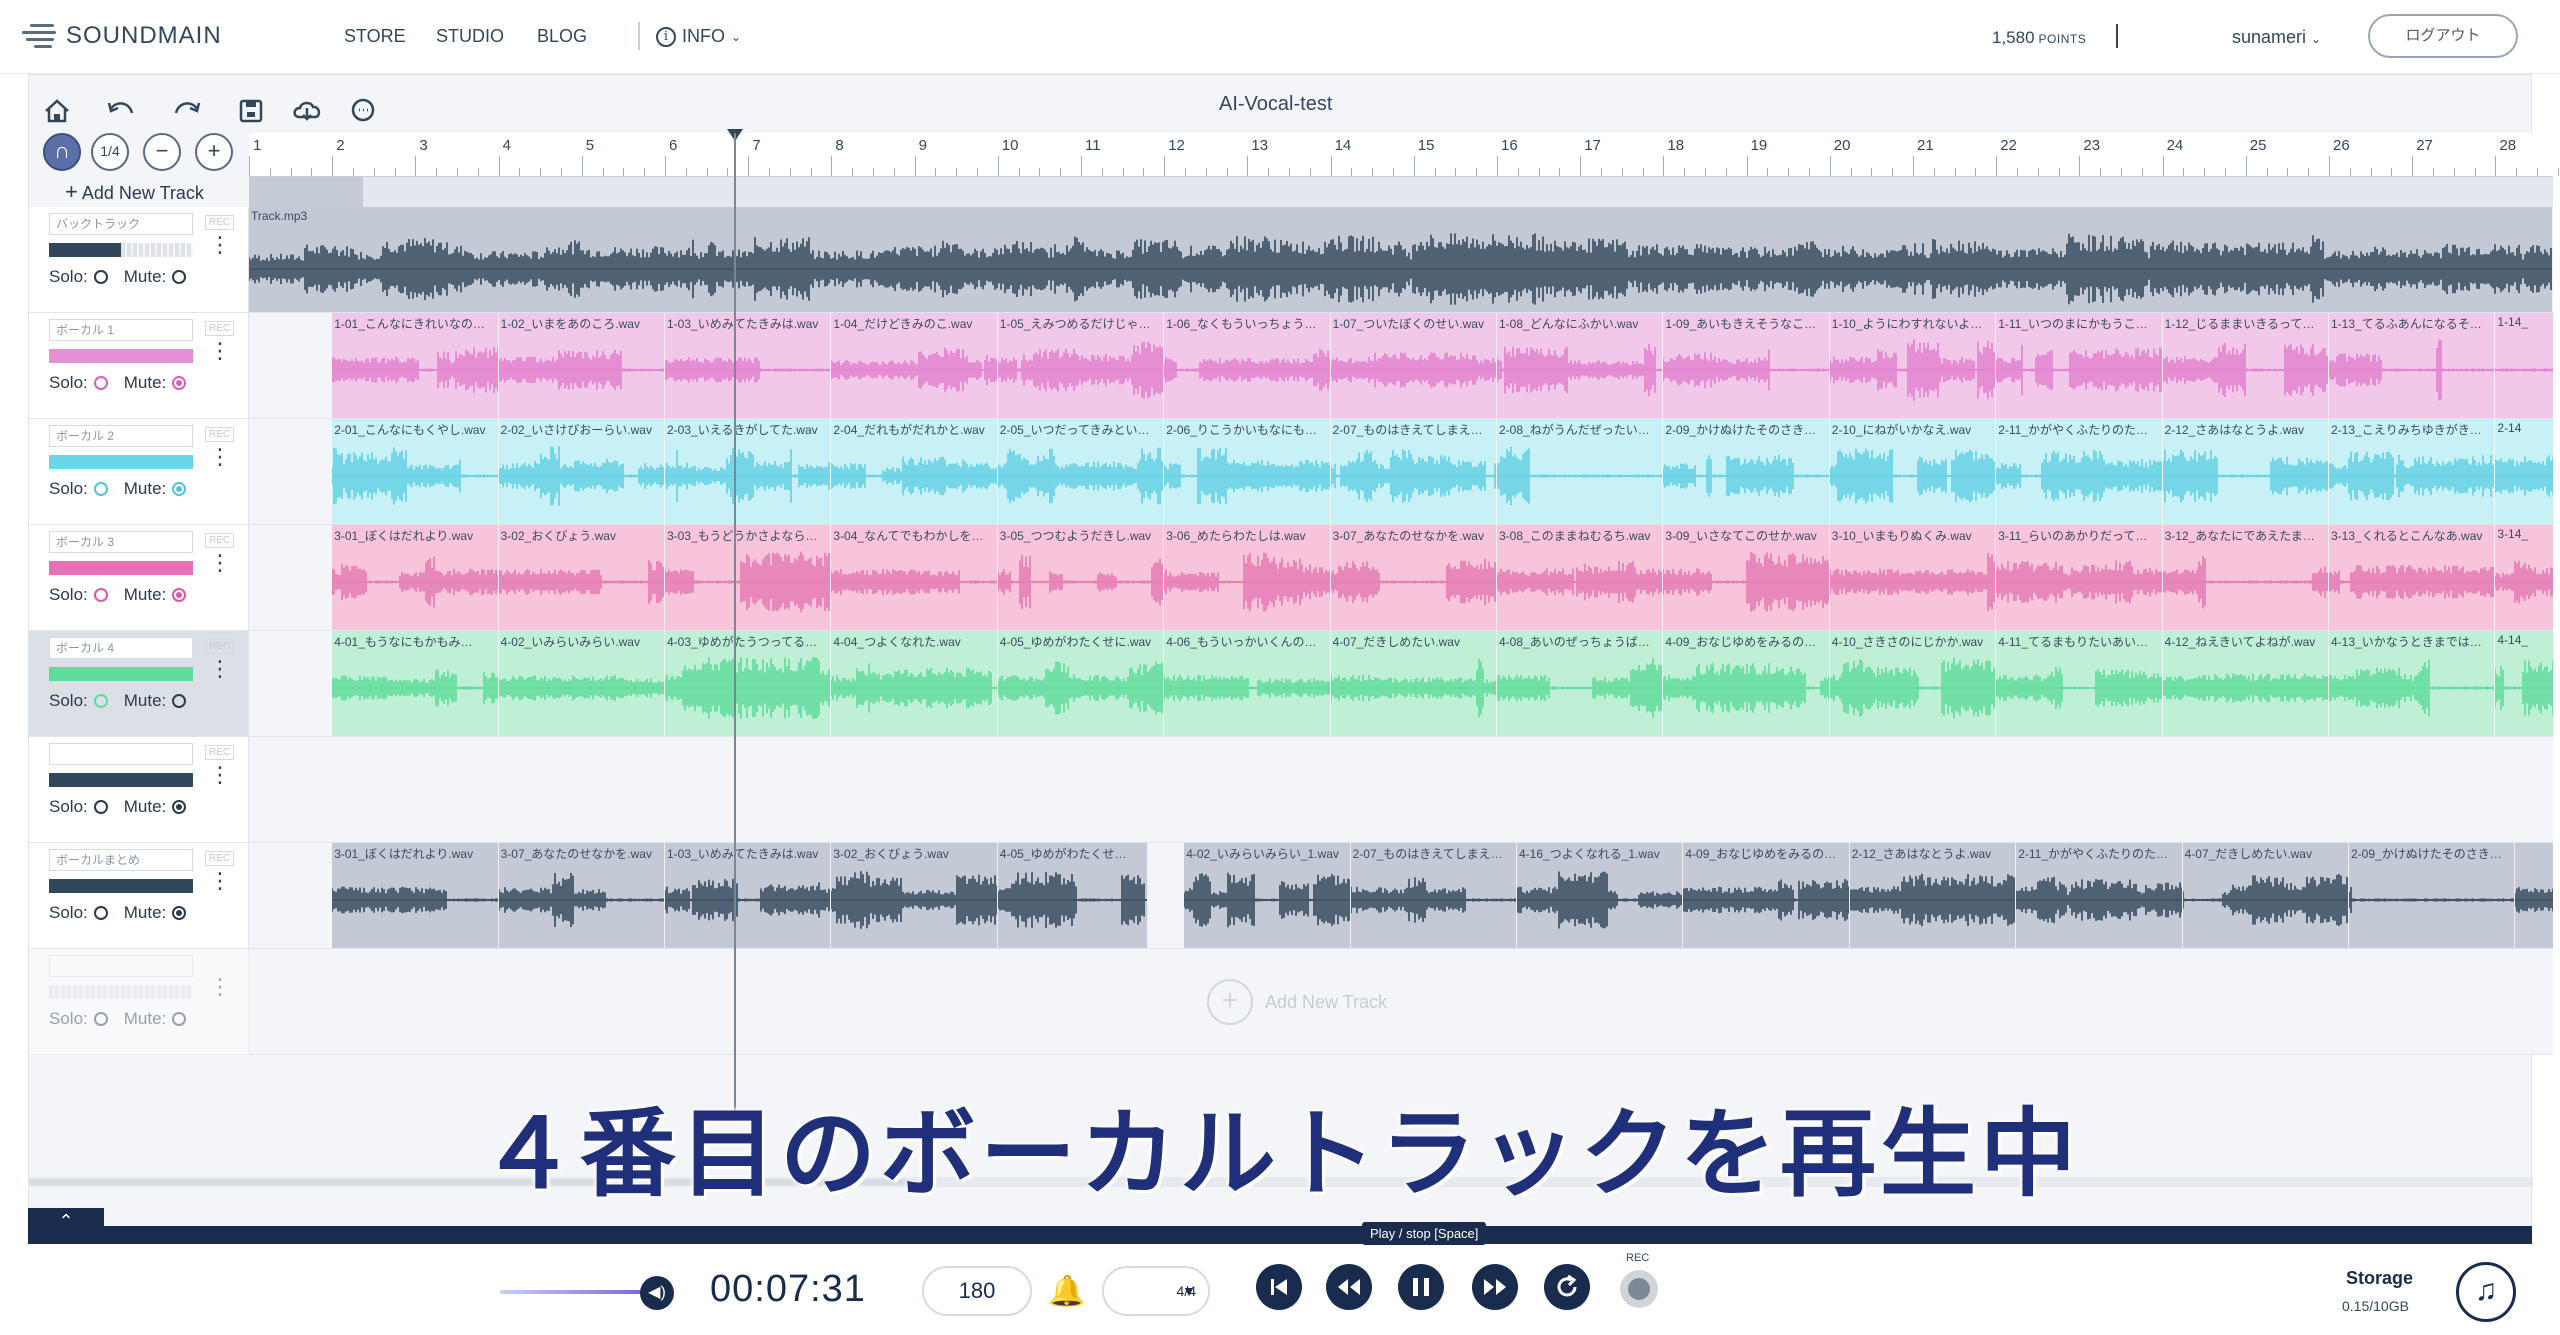  I want to click on audio-clip: 1-03_いめみてたきみは.wav, so click(748, 365).